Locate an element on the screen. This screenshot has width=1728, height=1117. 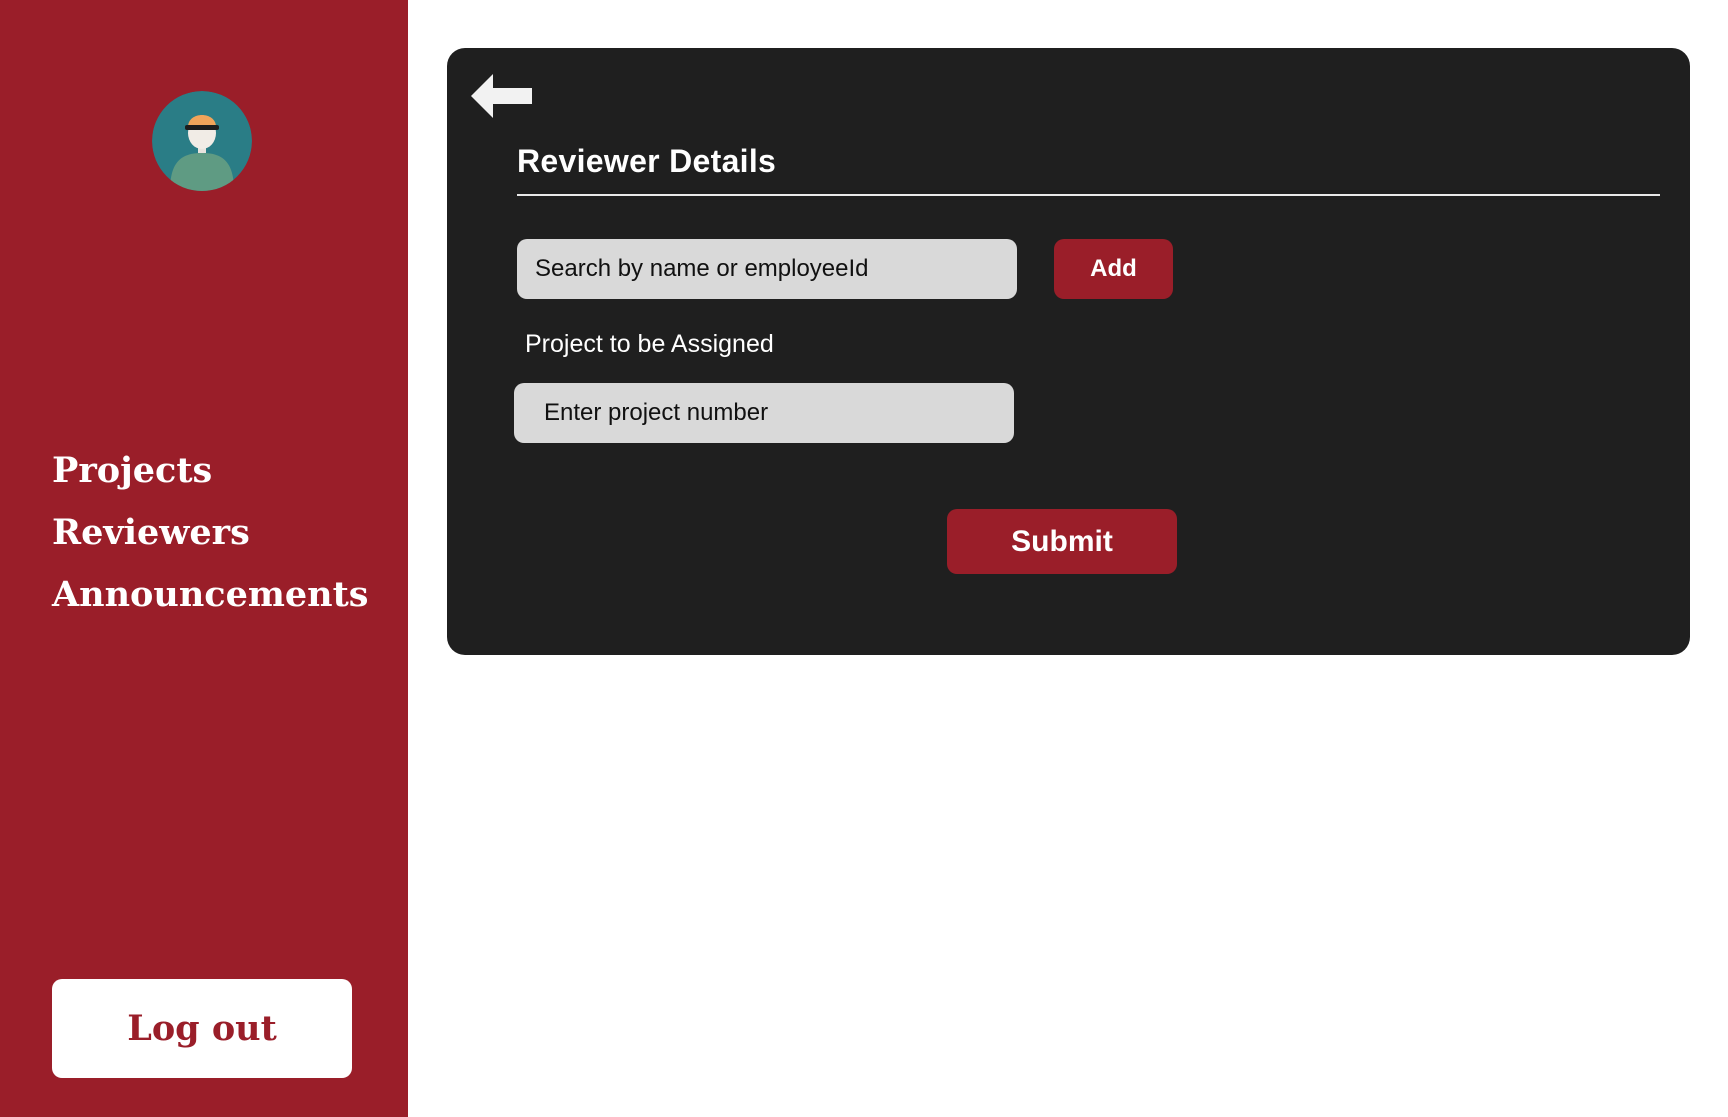
sidebar-item-projects: Projects is located at coordinates (210, 471).